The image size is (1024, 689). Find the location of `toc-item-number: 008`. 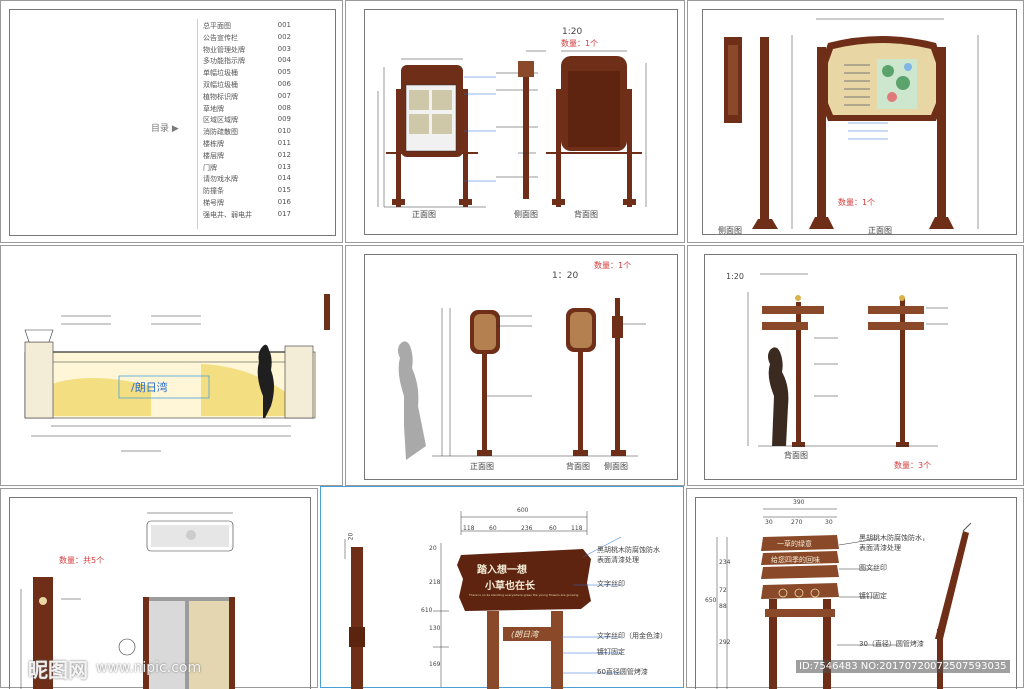

toc-item-number: 008 is located at coordinates (284, 107).